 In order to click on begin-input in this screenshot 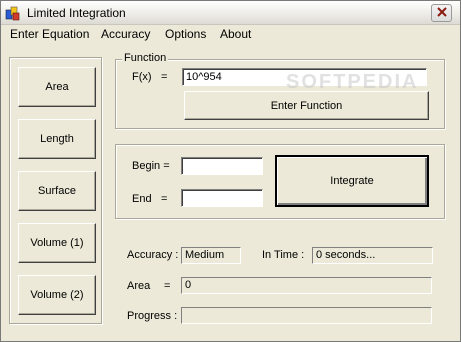, I will do `click(222, 166)`.